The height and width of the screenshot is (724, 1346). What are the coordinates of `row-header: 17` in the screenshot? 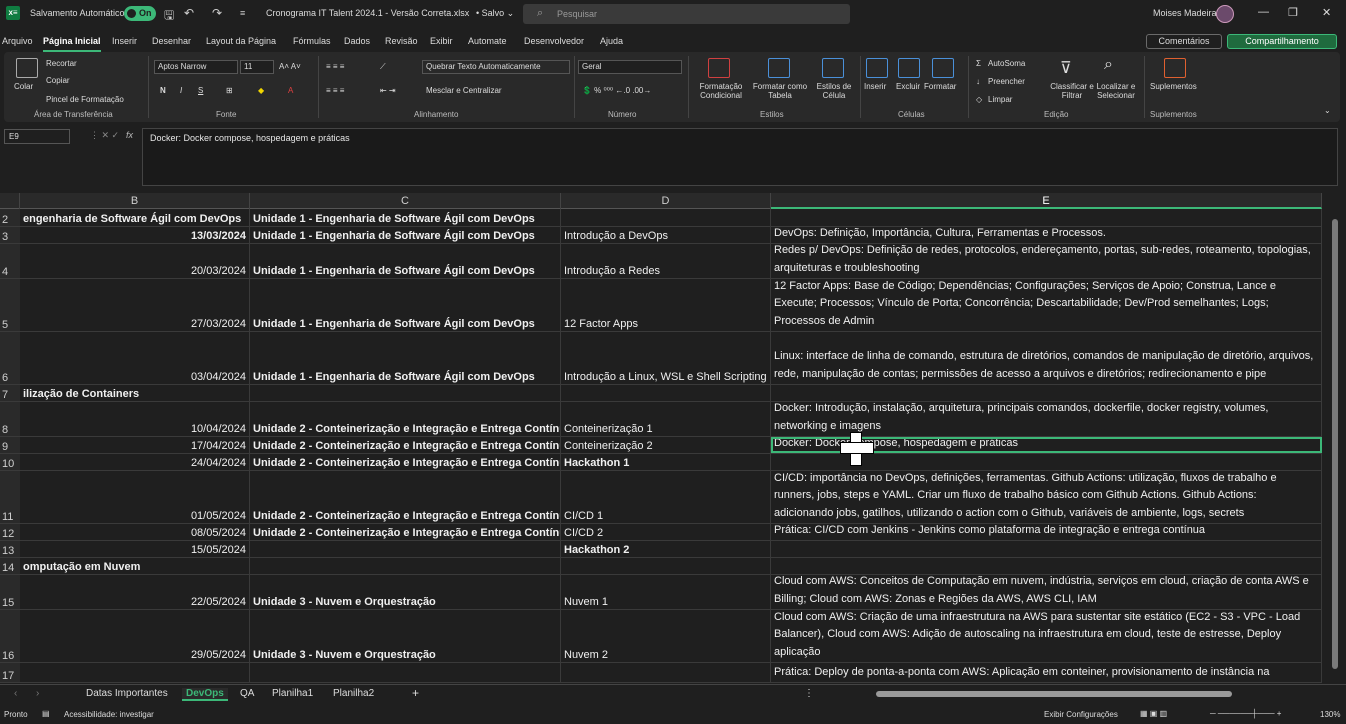 It's located at (10, 672).